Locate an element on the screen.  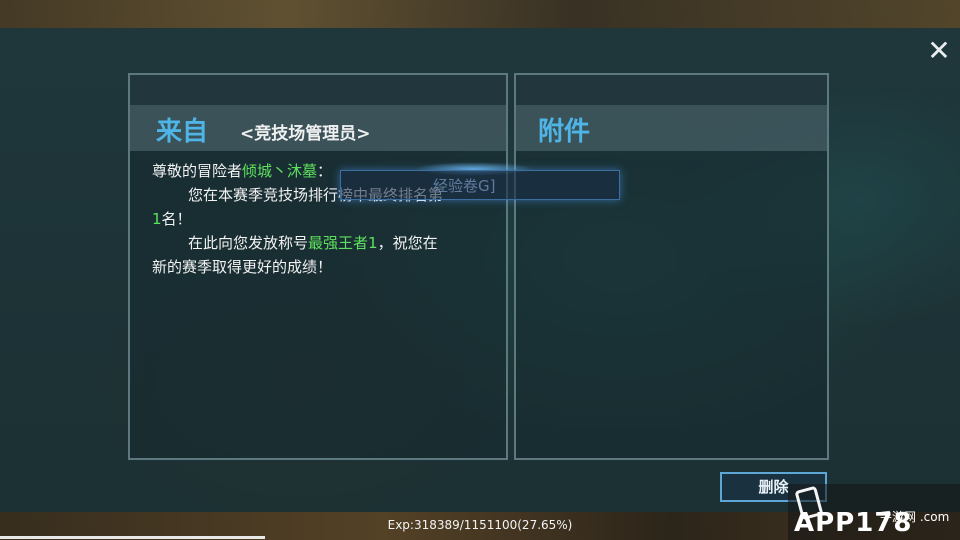
rank-value: 1 is located at coordinates (157, 219).